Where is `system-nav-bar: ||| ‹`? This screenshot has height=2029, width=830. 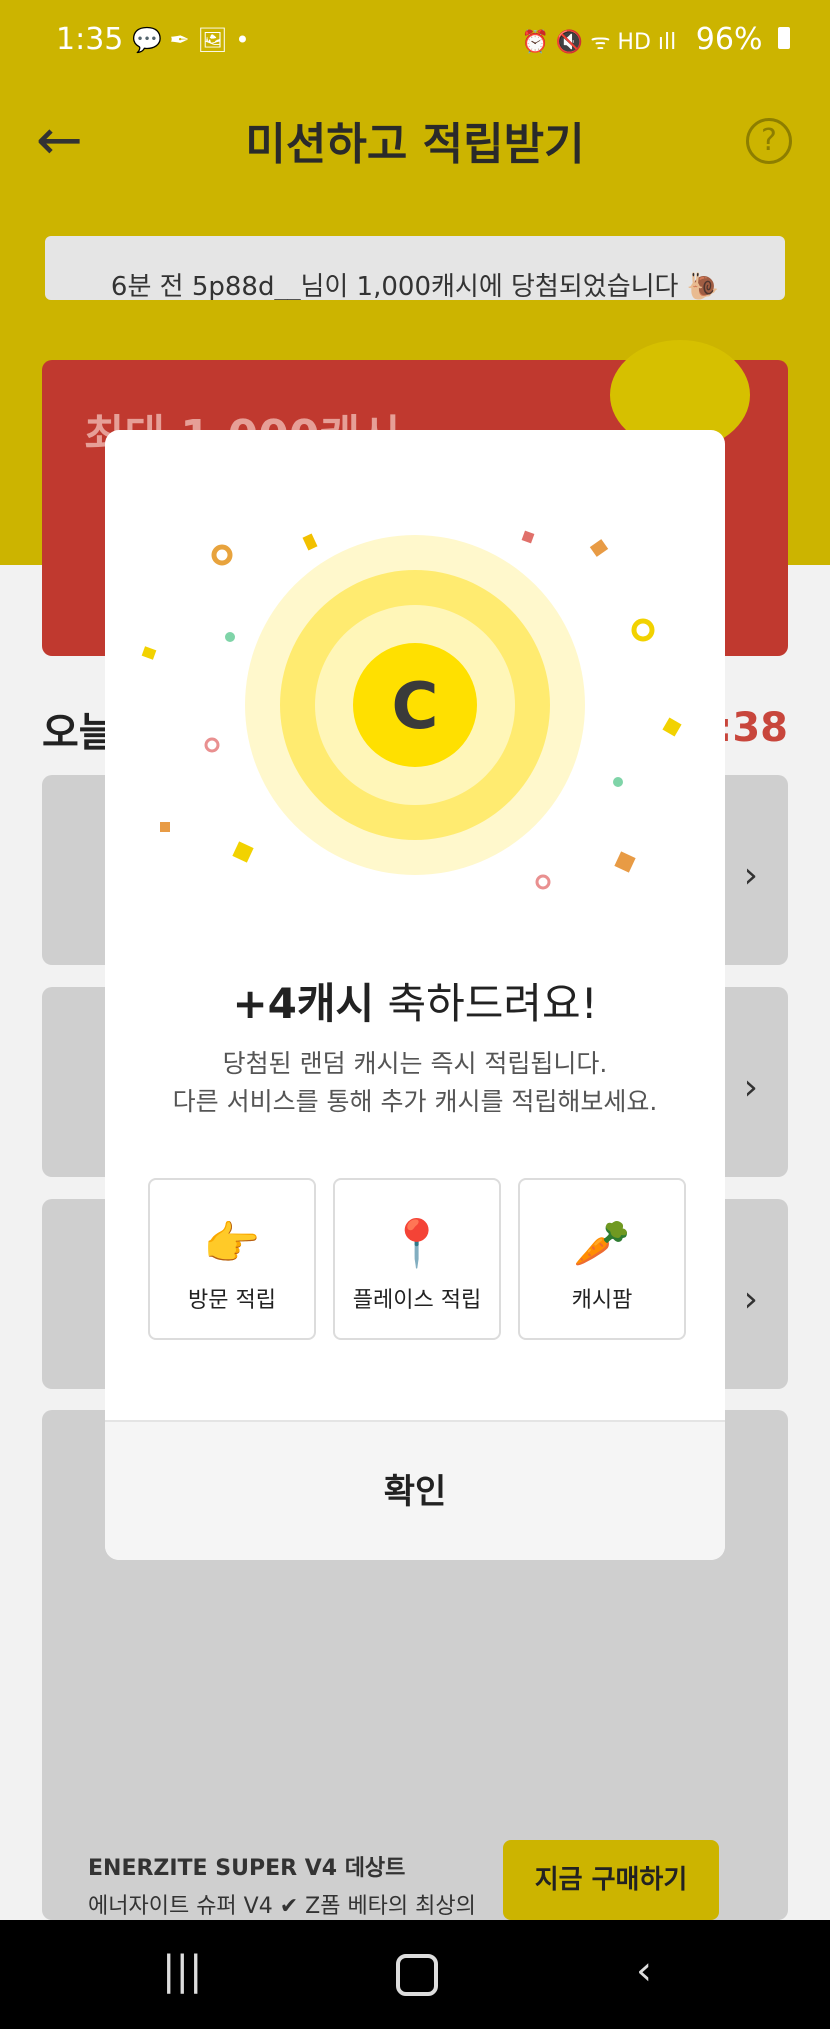 system-nav-bar: ||| ‹ is located at coordinates (415, 1974).